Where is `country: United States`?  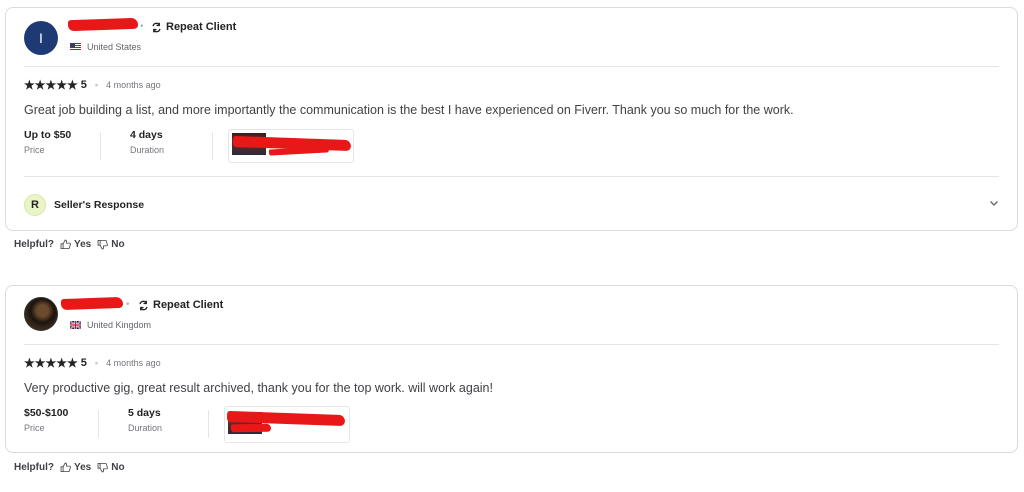 country: United States is located at coordinates (105, 47).